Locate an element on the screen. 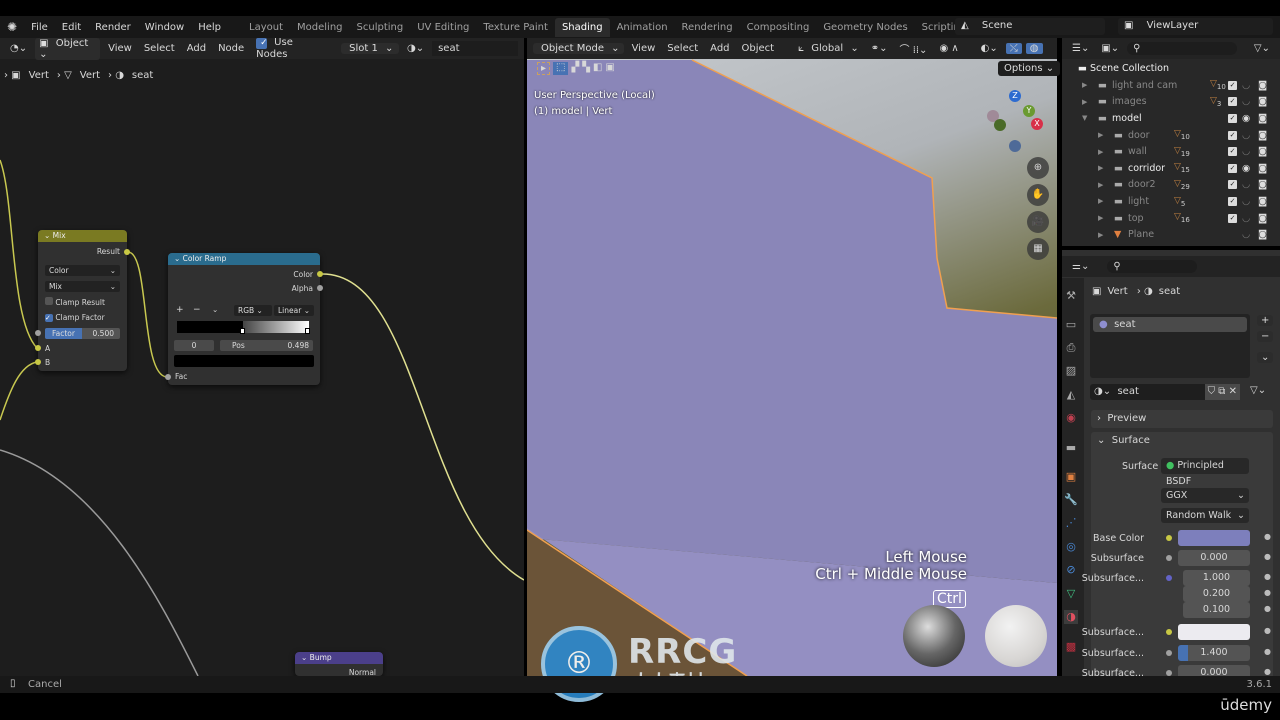 The height and width of the screenshot is (720, 1280). pan-hand-icon: ✋ is located at coordinates (1038, 195).